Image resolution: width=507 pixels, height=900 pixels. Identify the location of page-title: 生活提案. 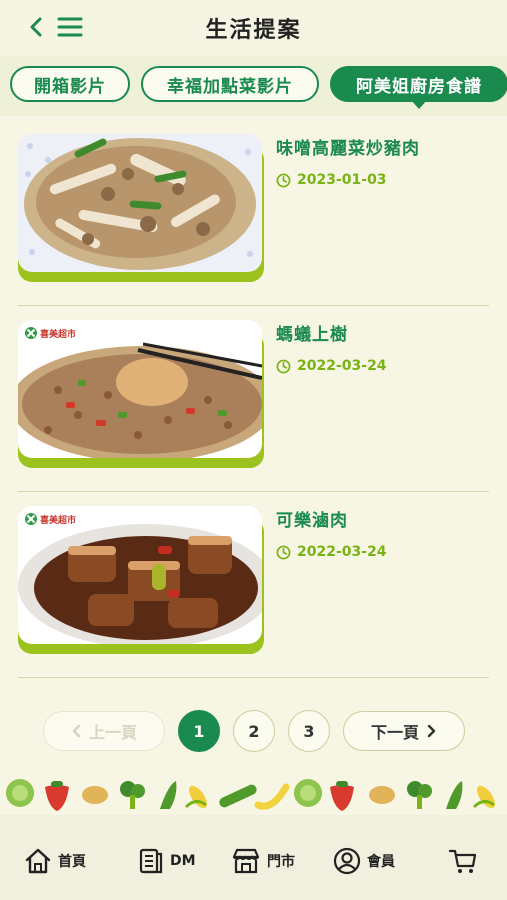
(253, 30).